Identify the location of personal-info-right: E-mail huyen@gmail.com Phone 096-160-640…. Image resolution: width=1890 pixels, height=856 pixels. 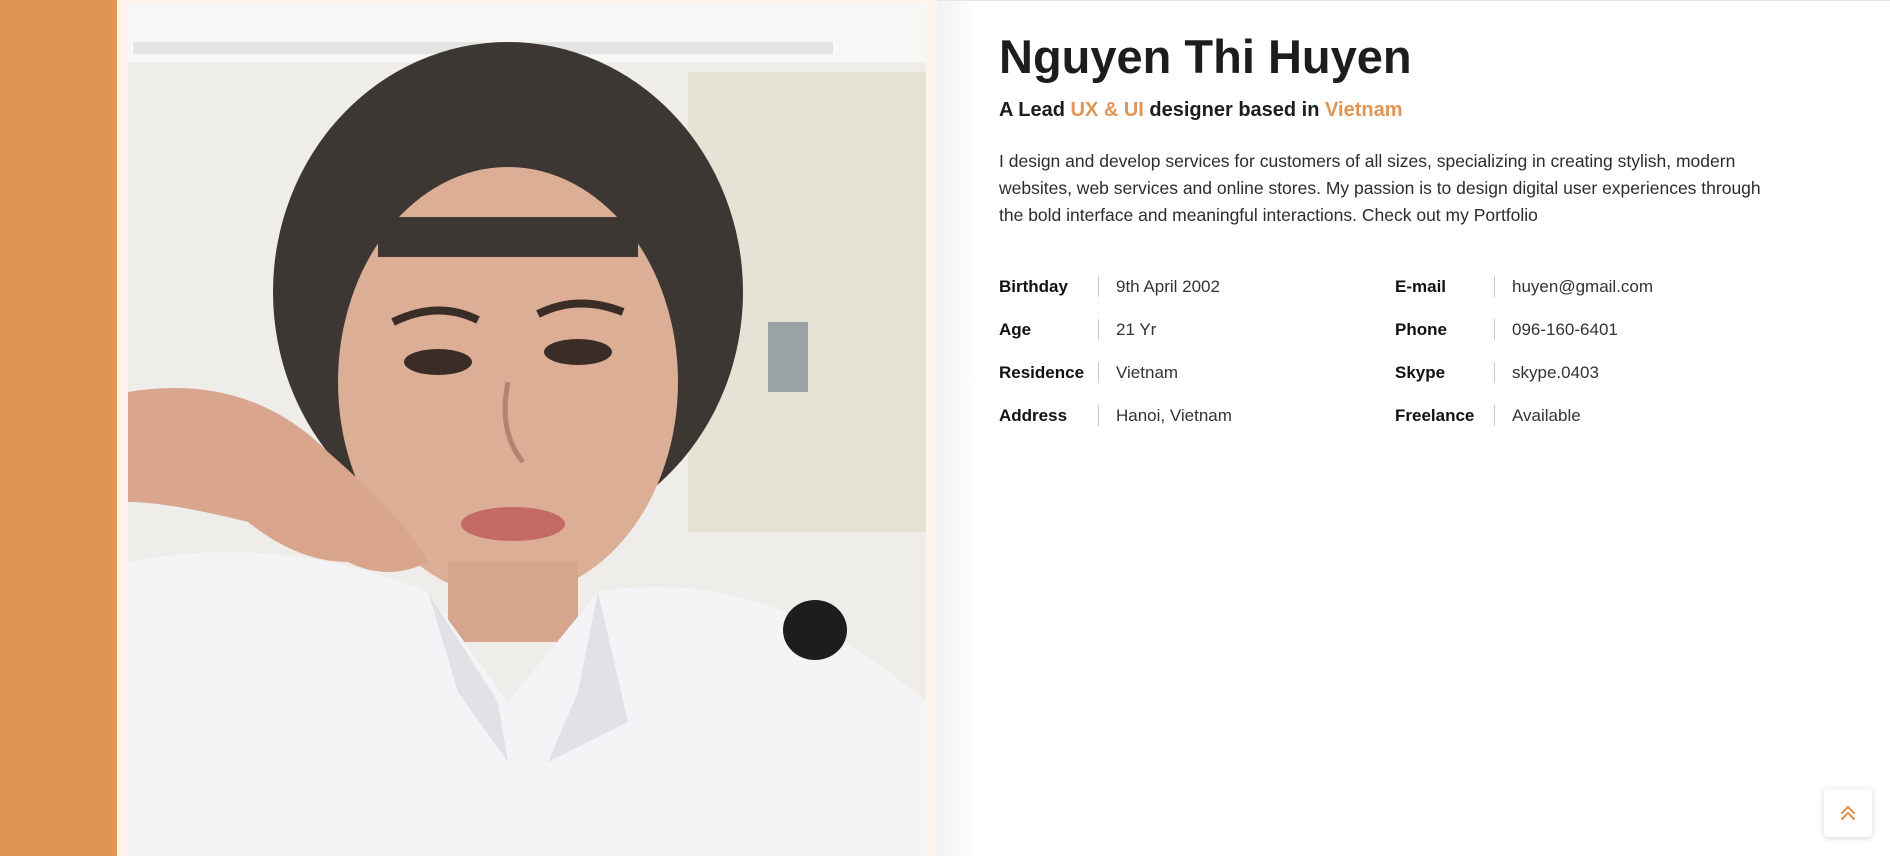
(1590, 351).